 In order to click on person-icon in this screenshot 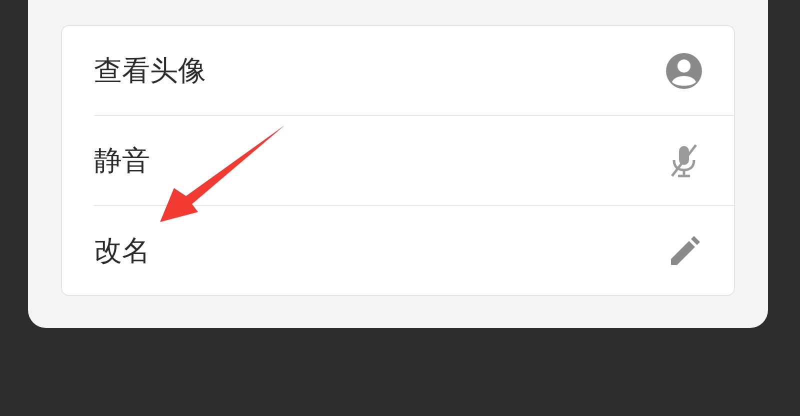, I will do `click(684, 70)`.